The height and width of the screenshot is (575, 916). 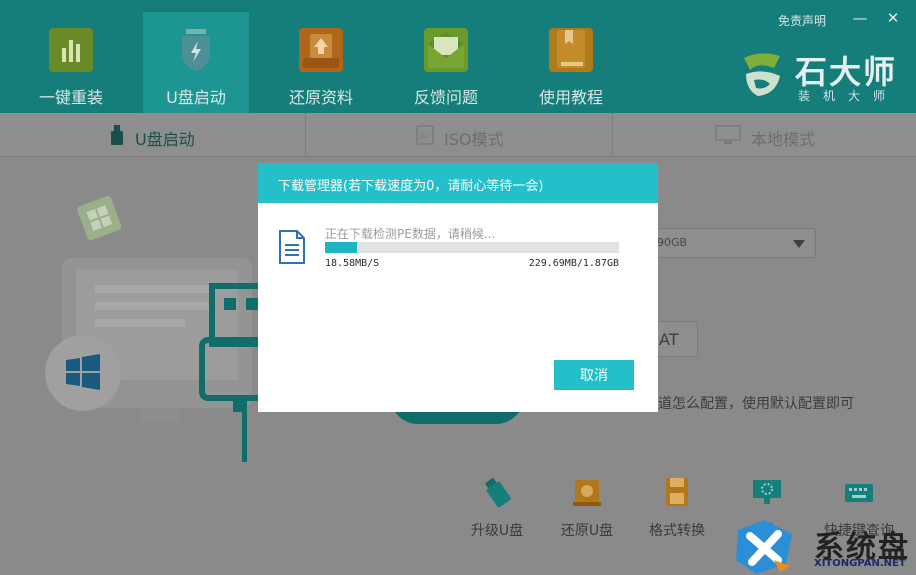 I want to click on tab-label: 本地模式, so click(x=783, y=139).